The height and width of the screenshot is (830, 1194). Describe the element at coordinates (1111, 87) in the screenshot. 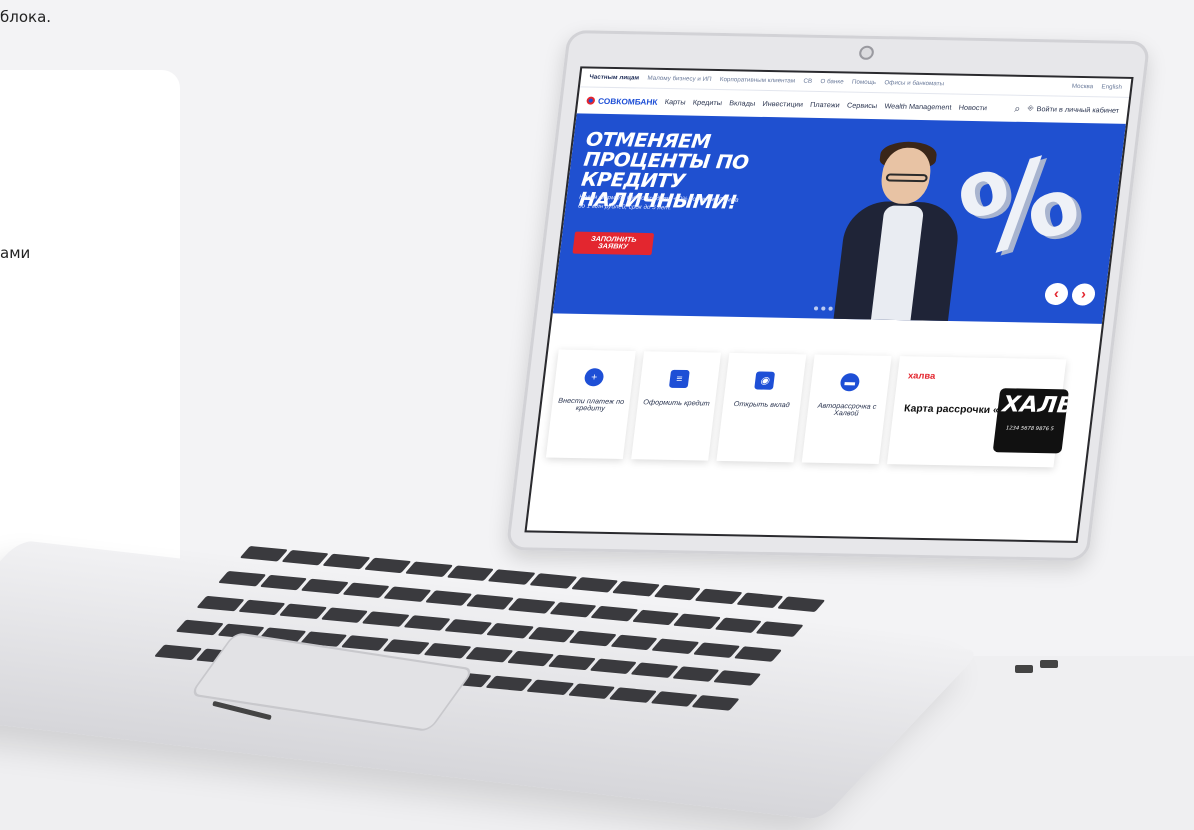

I see `language-link: English` at that location.